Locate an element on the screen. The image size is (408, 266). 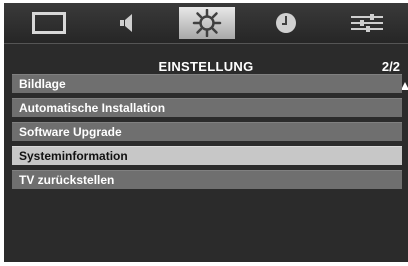
speaker-icon is located at coordinates (127, 23).